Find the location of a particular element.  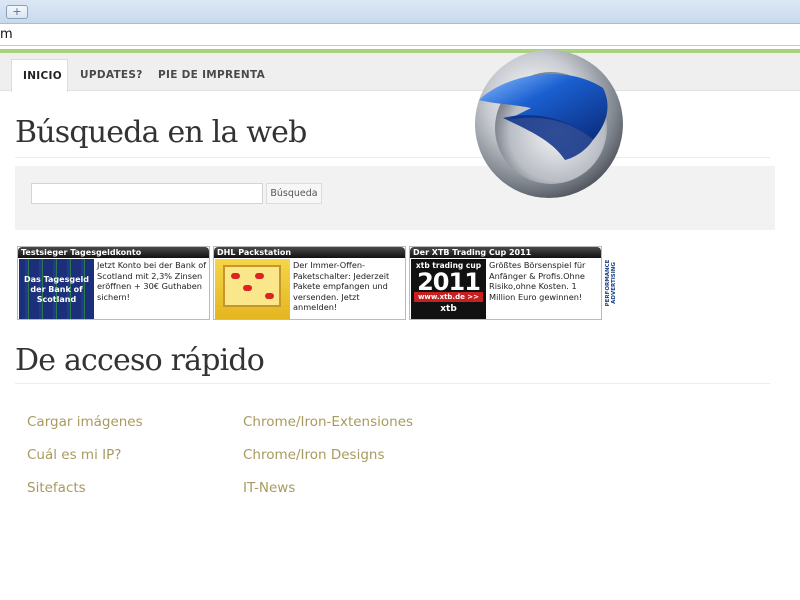

ad-title: Der XTB Trading Cup 2011 is located at coordinates (505, 252).